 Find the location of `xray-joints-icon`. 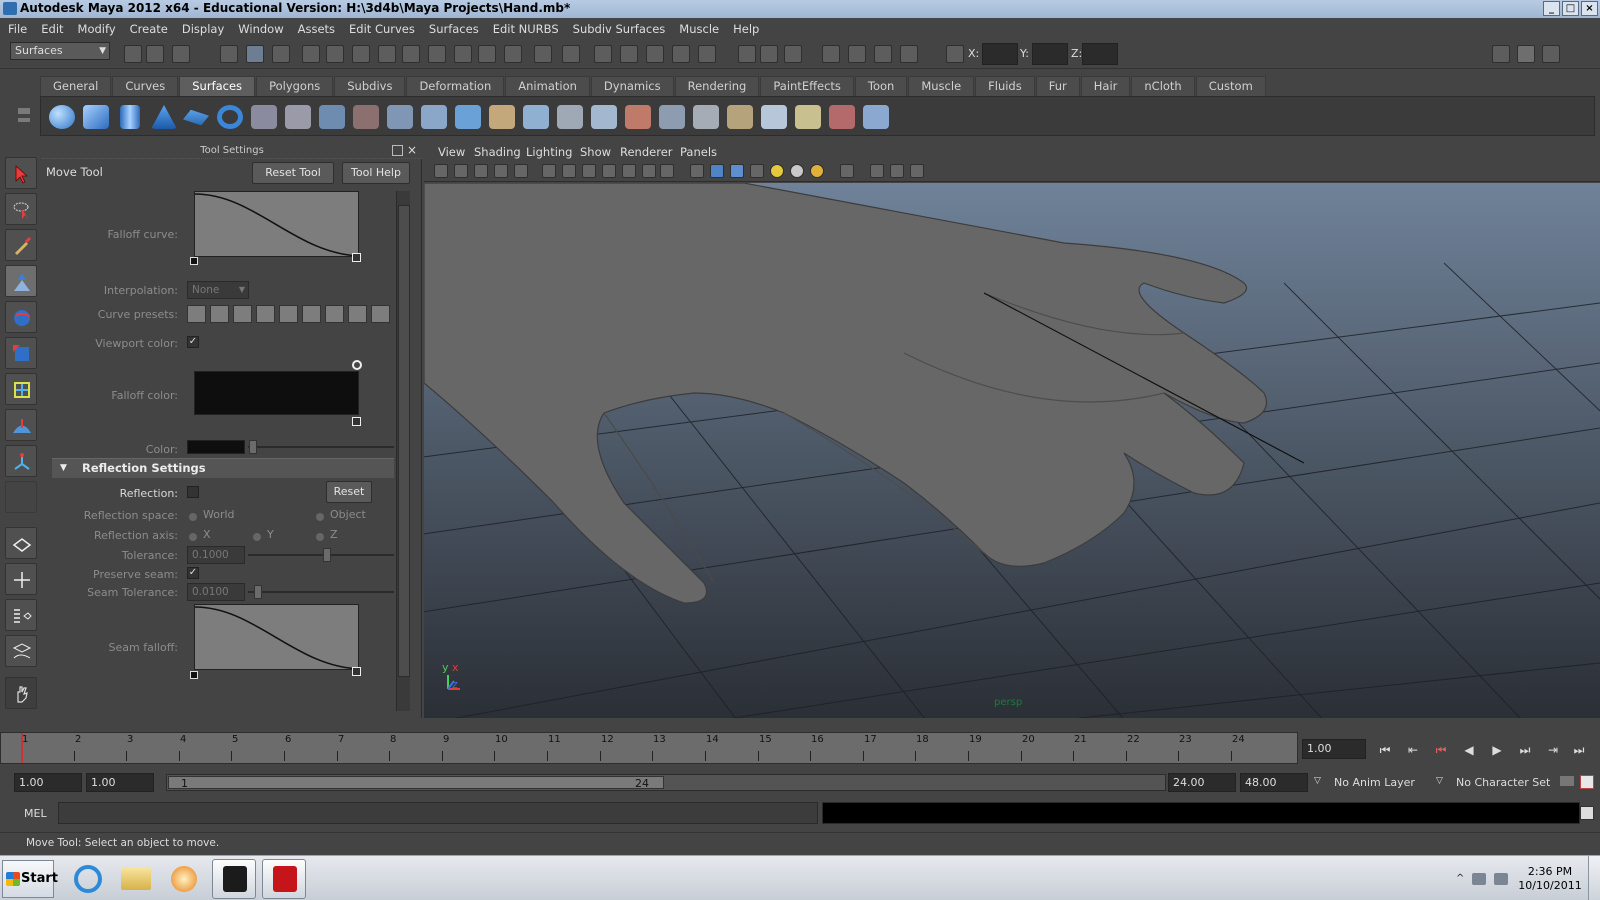

xray-joints-icon is located at coordinates (897, 171).